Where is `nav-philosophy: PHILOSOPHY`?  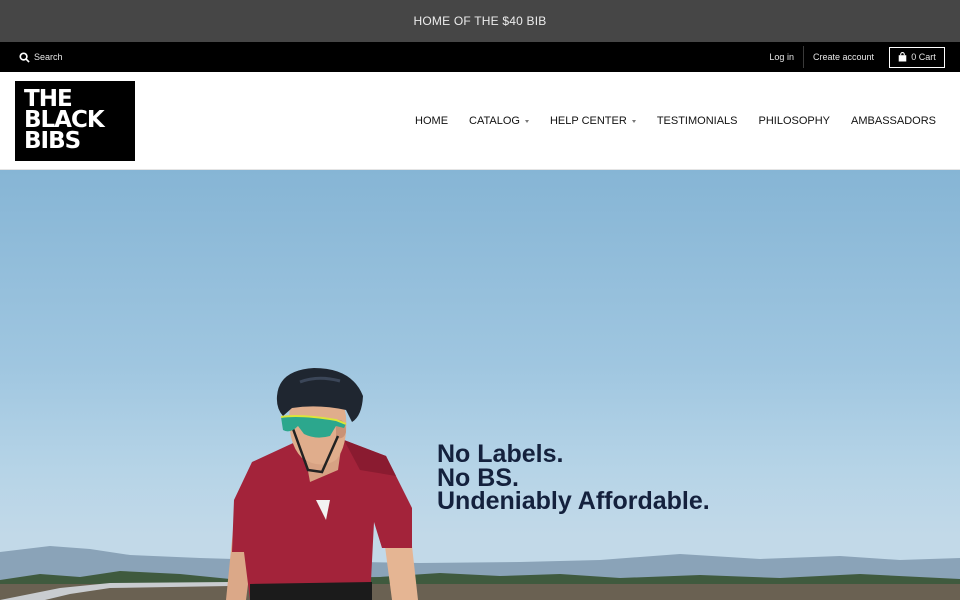 nav-philosophy: PHILOSOPHY is located at coordinates (795, 121).